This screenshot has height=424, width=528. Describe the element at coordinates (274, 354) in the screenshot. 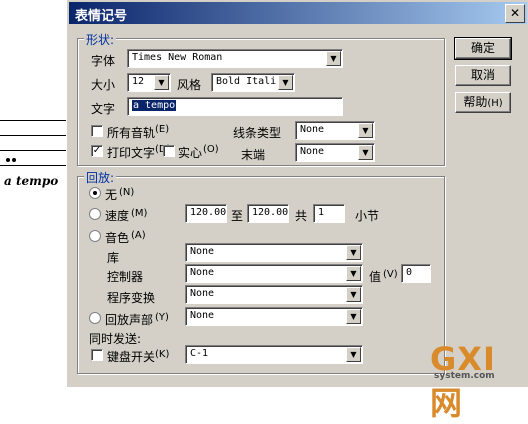

I see `keyswitch-select: C-1 ▼` at that location.